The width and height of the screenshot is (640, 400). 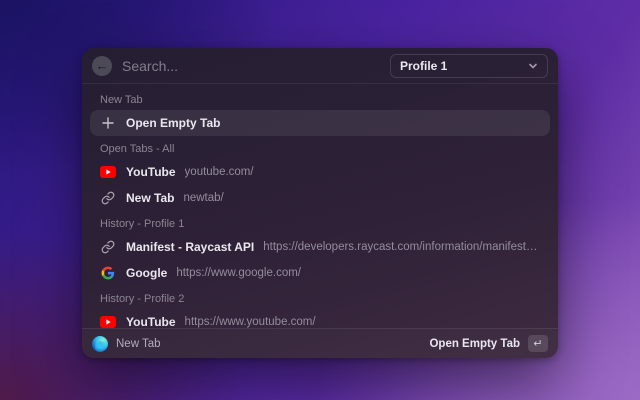 I want to click on row-title: Google, so click(x=147, y=273).